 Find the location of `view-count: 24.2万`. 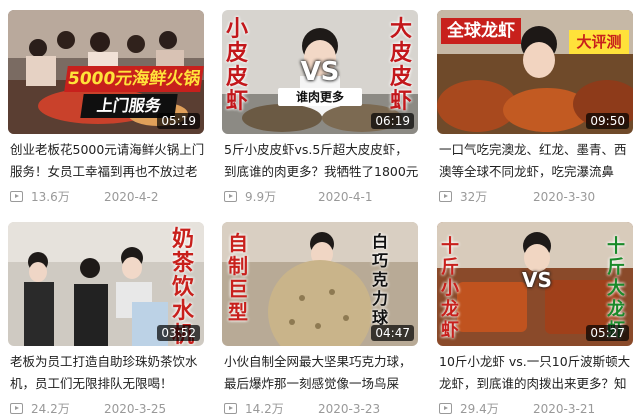

view-count: 24.2万 is located at coordinates (50, 409).